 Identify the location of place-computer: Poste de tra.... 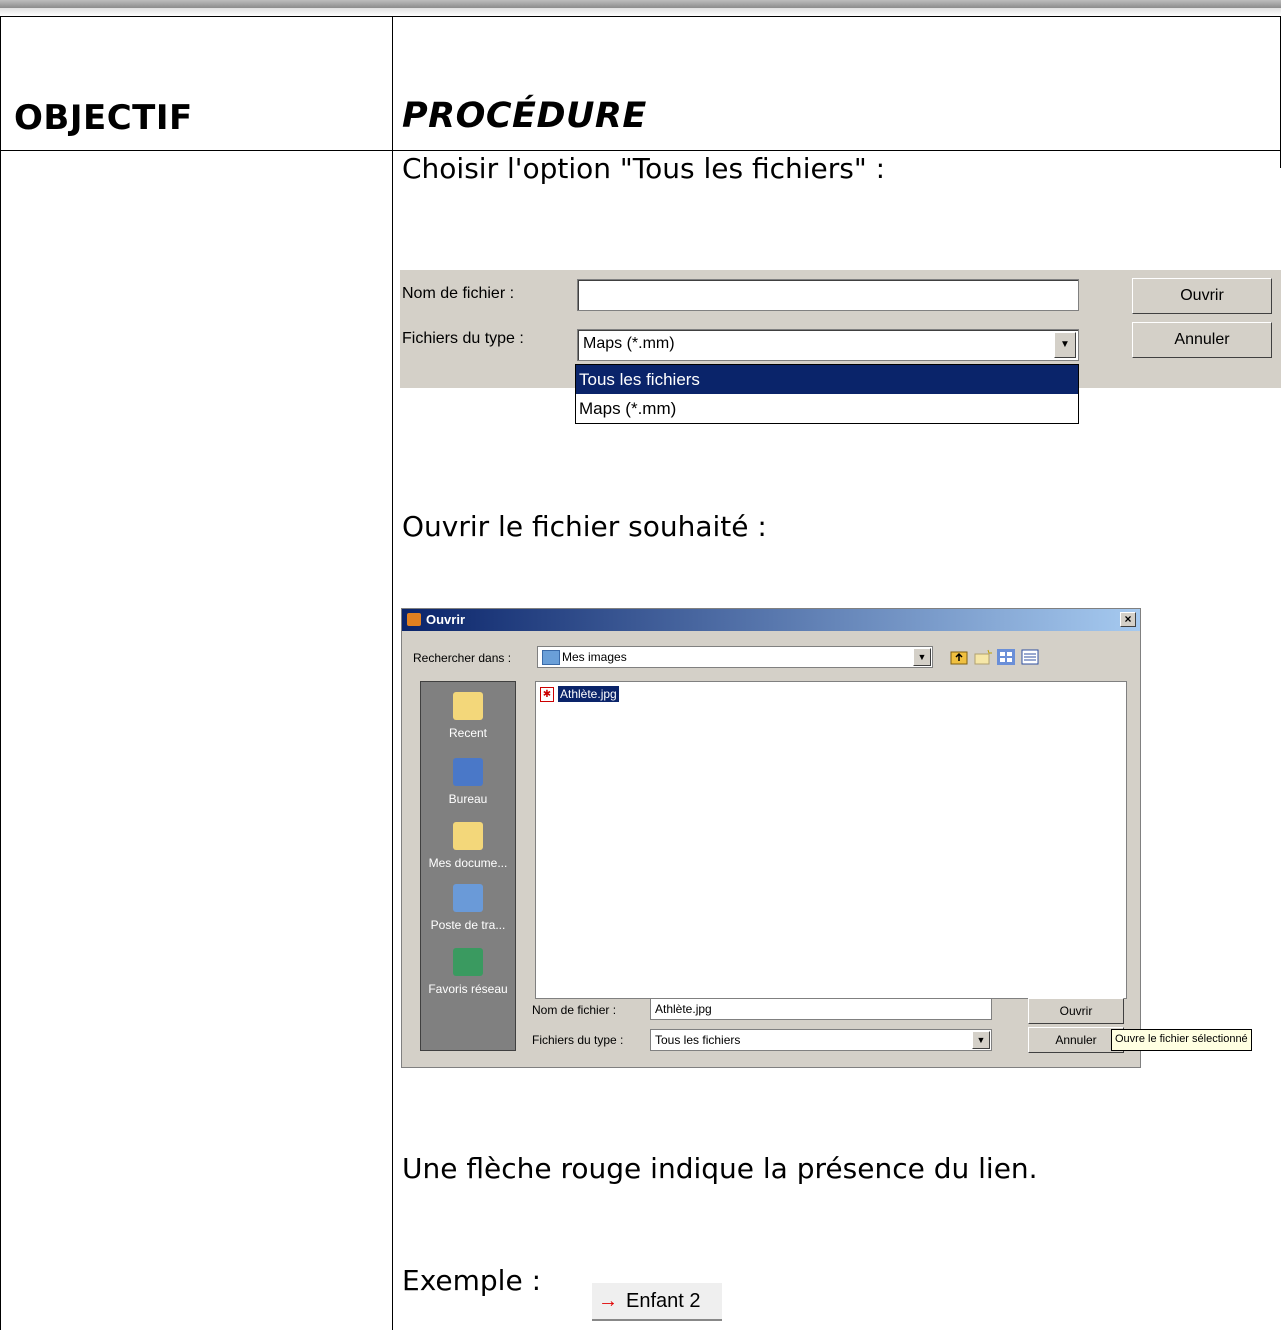
(468, 908).